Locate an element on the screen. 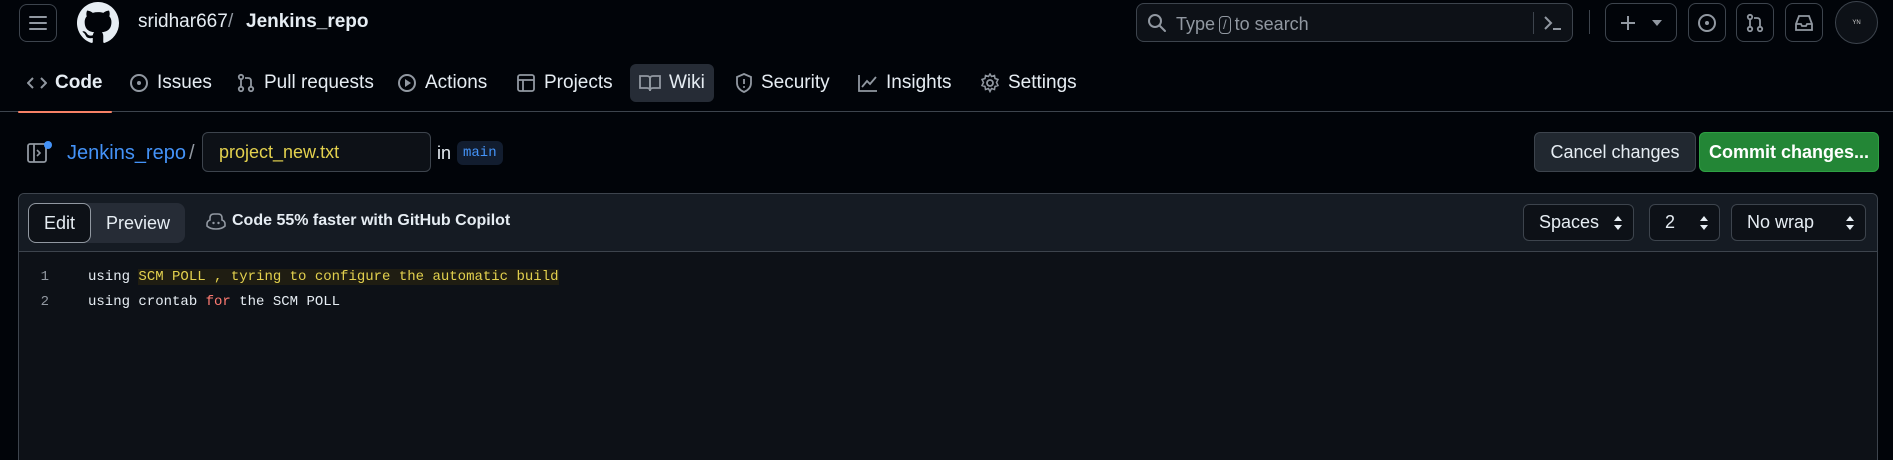 The width and height of the screenshot is (1893, 460). tab-insights: Insights is located at coordinates (904, 83).